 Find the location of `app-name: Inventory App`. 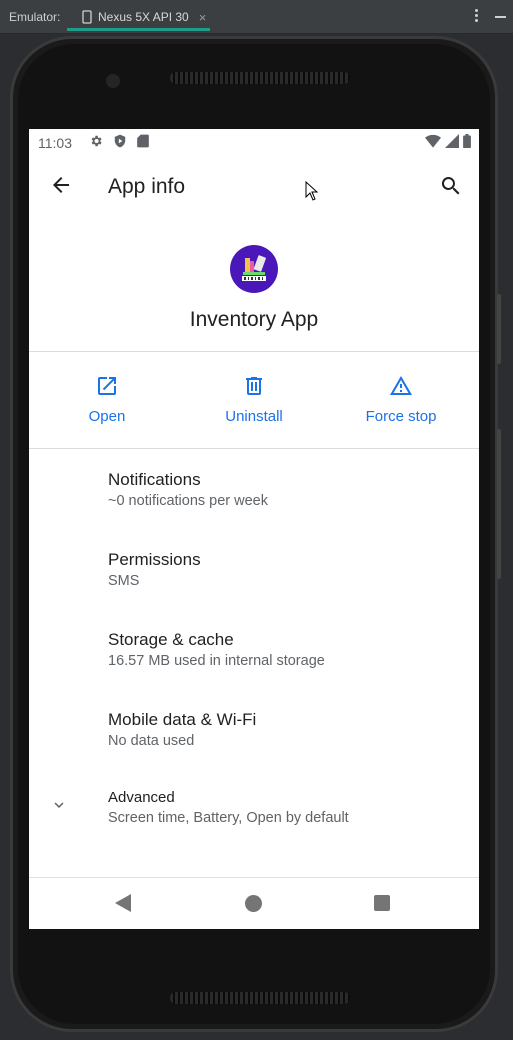

app-name: Inventory App is located at coordinates (254, 319).